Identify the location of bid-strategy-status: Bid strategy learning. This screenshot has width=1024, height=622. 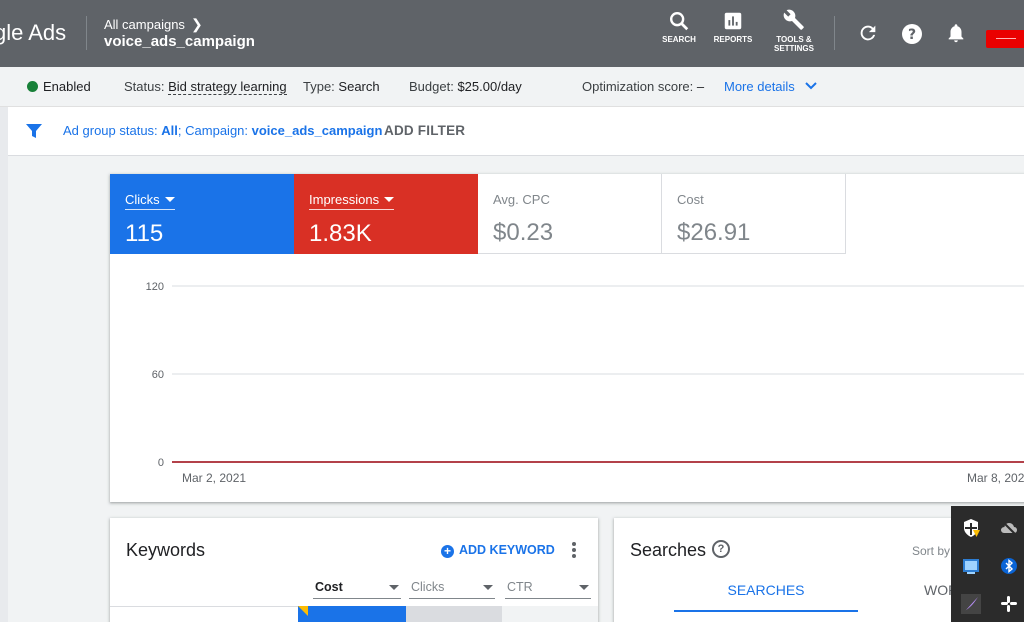
(227, 87).